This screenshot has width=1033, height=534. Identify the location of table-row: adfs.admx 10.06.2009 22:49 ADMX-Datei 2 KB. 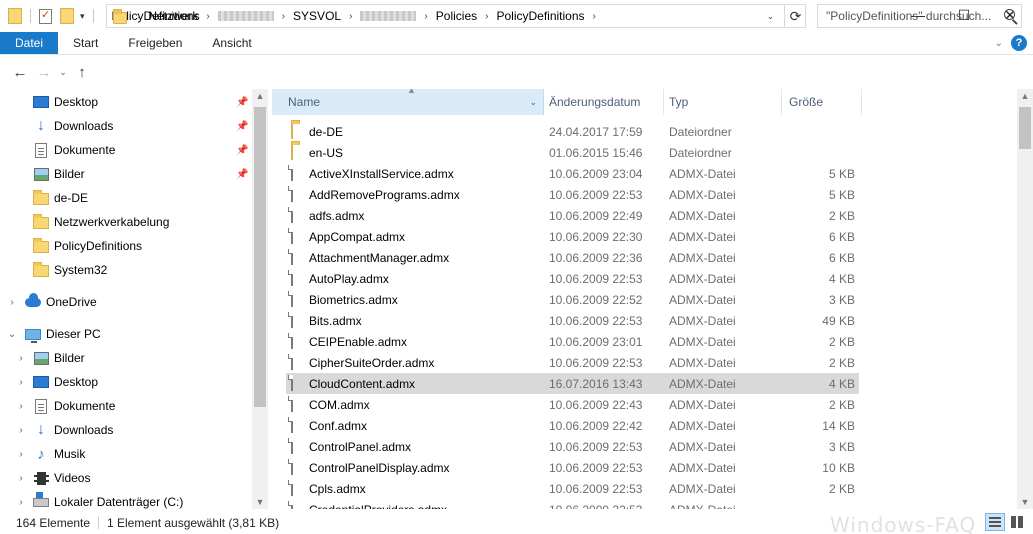
(572, 215).